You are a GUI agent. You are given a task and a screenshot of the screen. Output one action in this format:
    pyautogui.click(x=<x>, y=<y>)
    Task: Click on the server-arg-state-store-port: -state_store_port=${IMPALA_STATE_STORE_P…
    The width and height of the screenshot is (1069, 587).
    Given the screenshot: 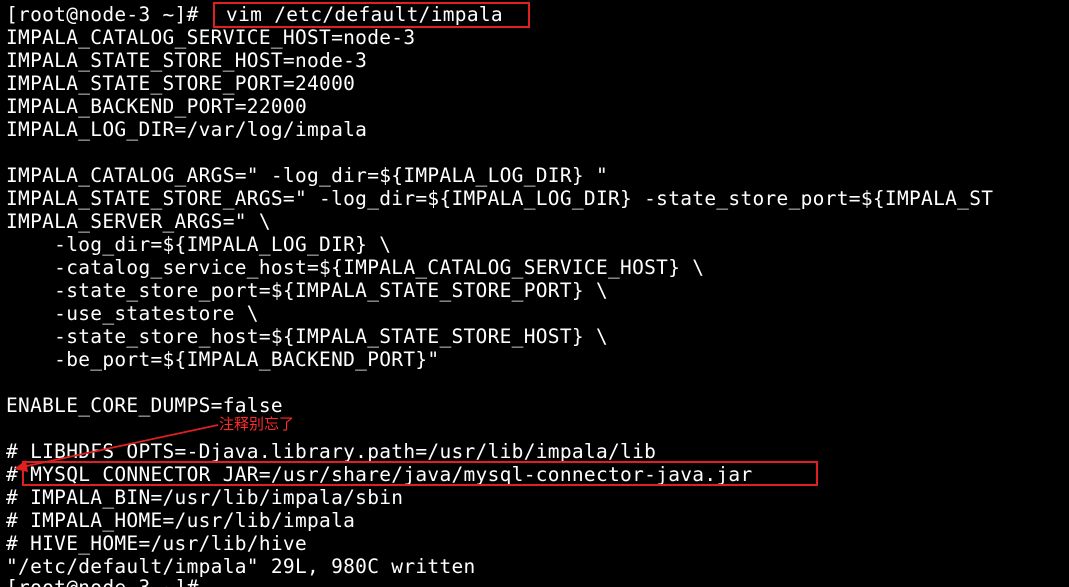 What is the action you would take?
    pyautogui.click(x=307, y=290)
    